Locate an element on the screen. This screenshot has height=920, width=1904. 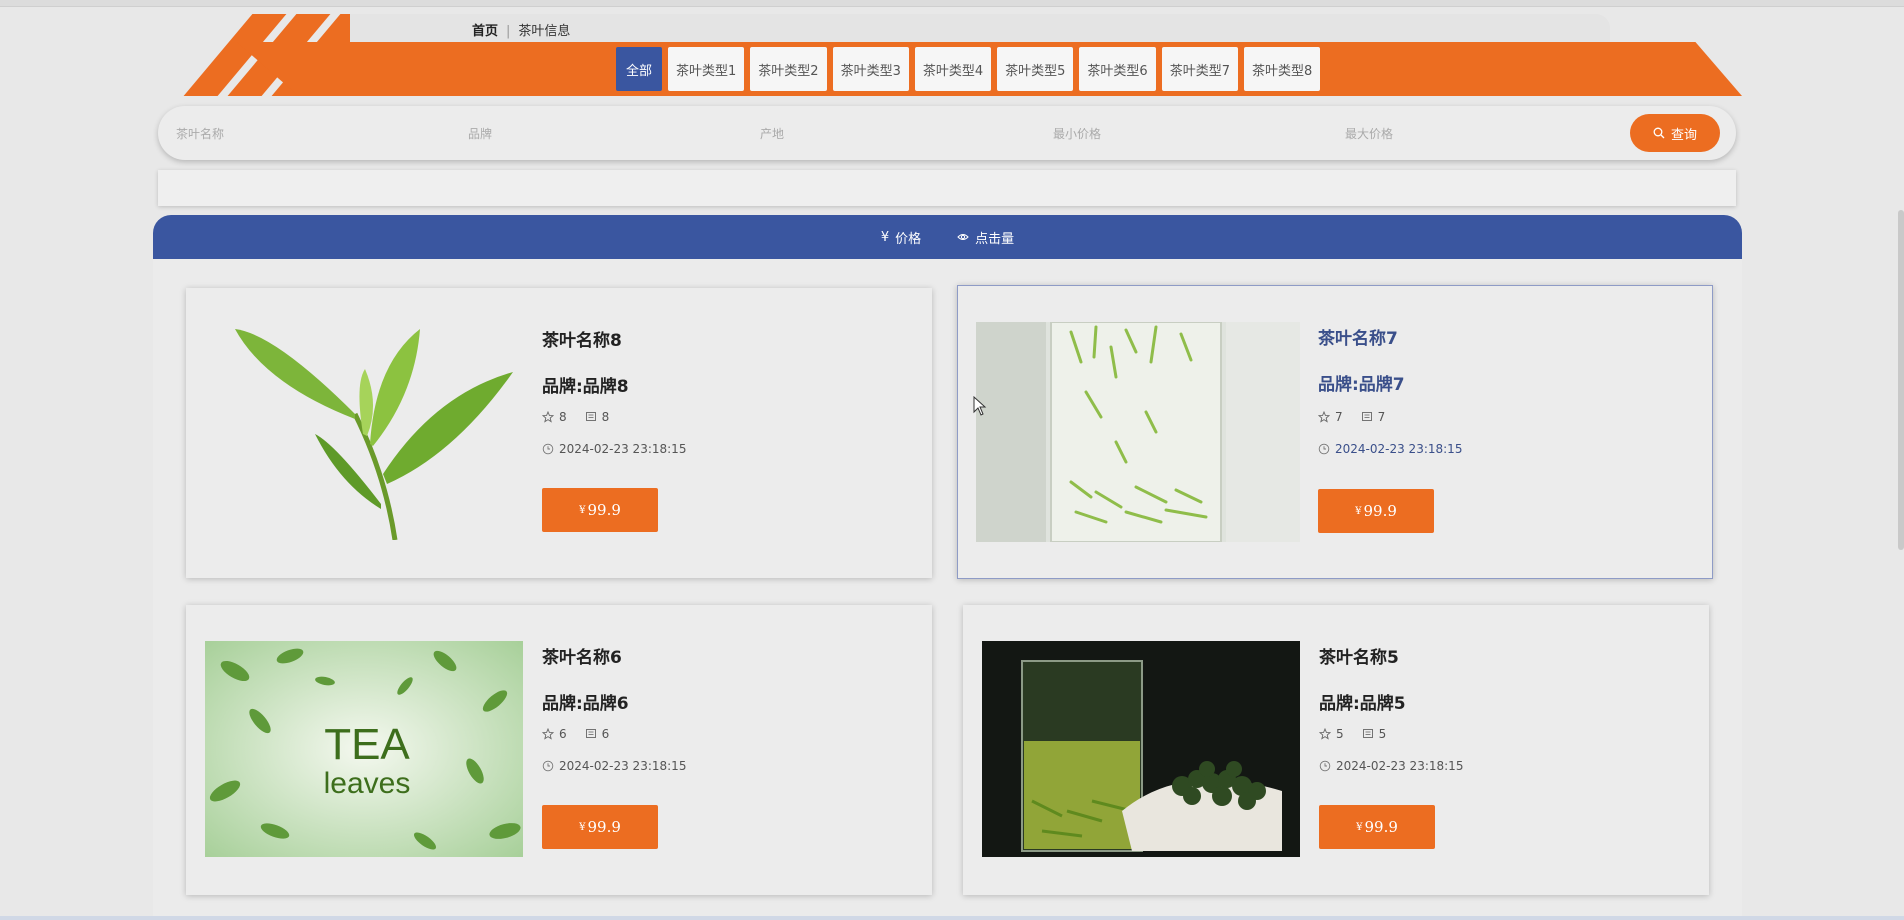
favorites-count: 5 is located at coordinates (1331, 734).